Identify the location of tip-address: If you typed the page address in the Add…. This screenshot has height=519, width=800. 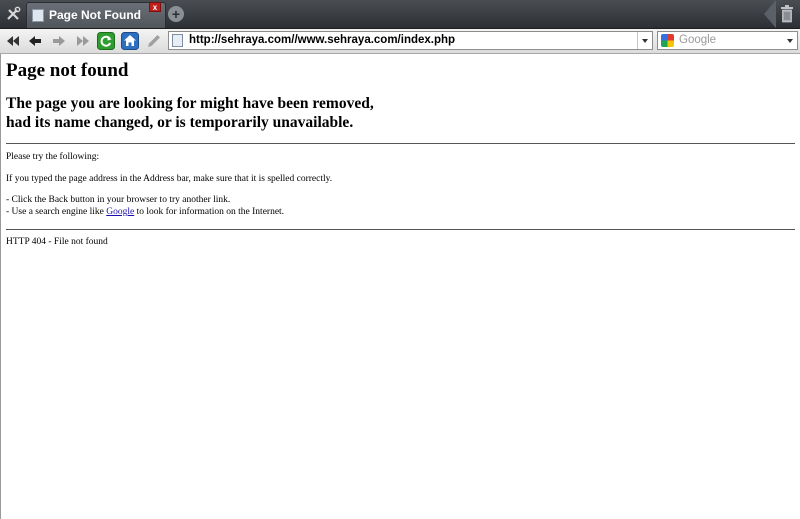
(169, 179).